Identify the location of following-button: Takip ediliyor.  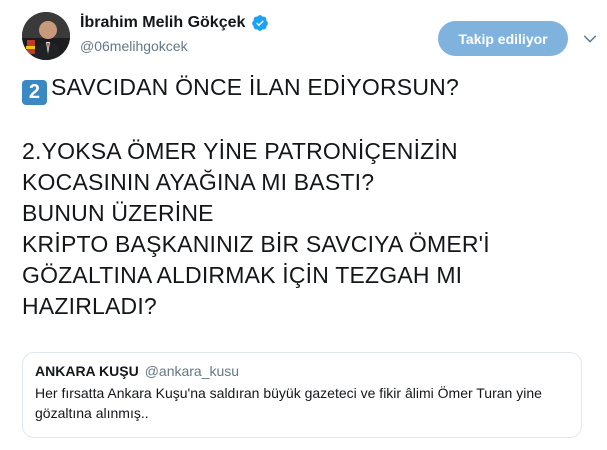
(503, 38).